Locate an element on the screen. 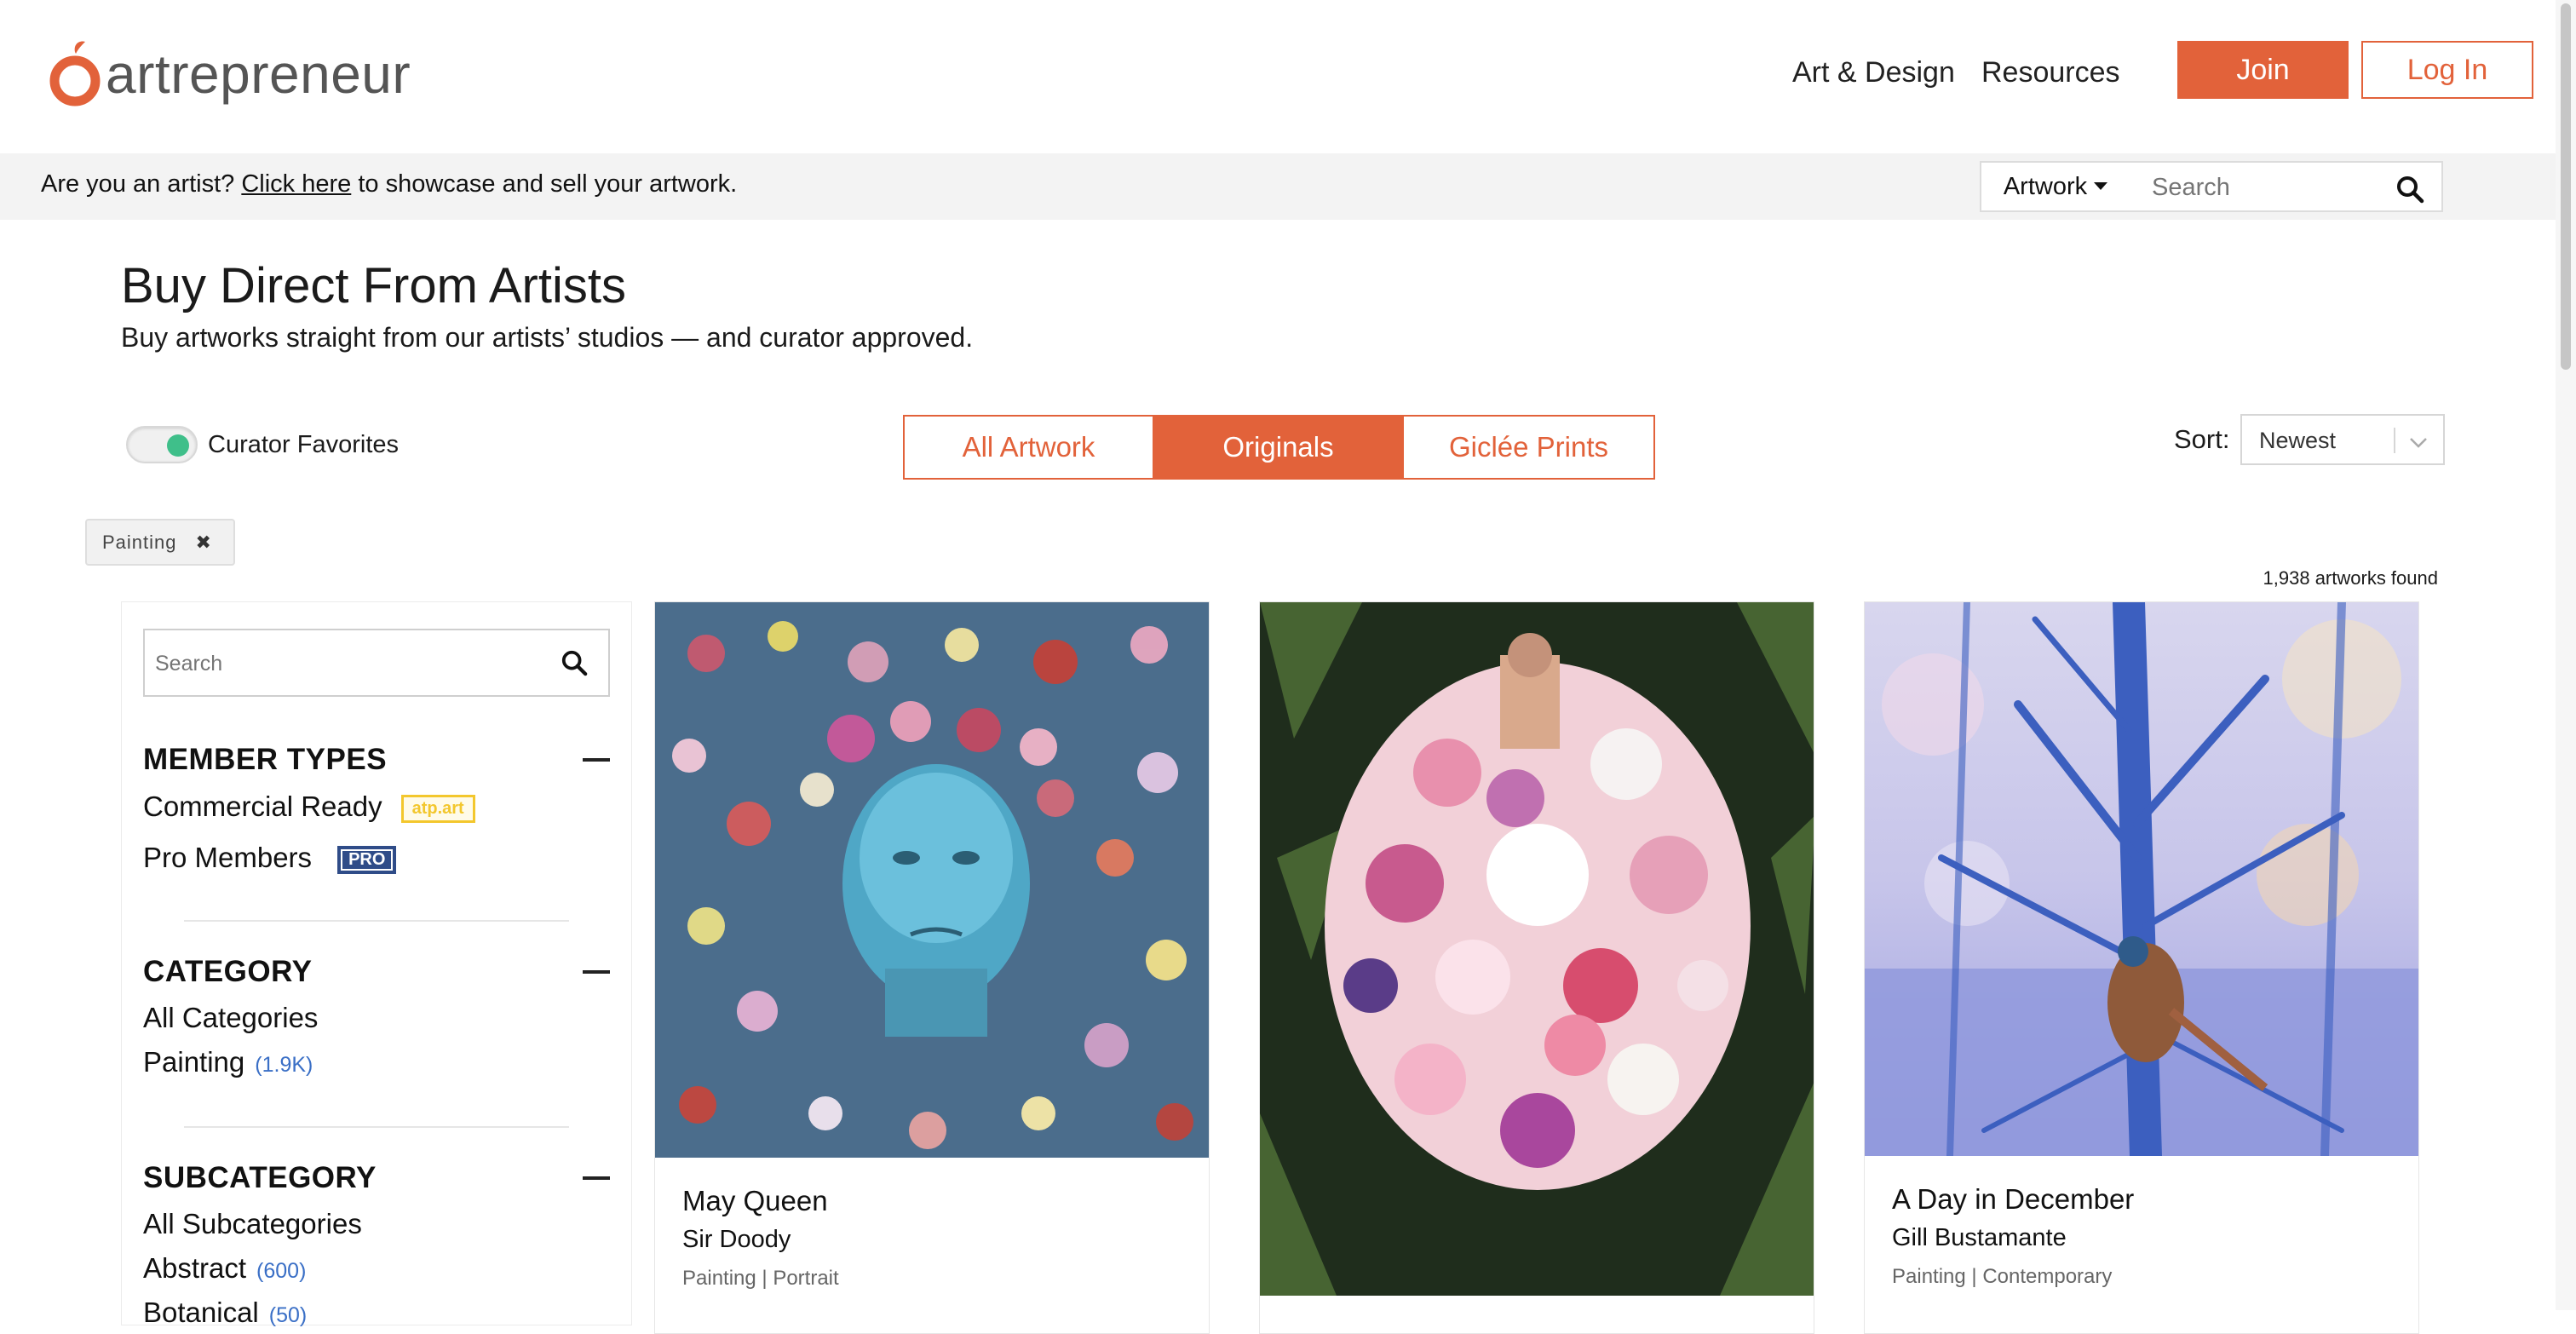 Image resolution: width=2576 pixels, height=1334 pixels. filter-subcategory-botanical: Botanical (50) is located at coordinates (225, 1313).